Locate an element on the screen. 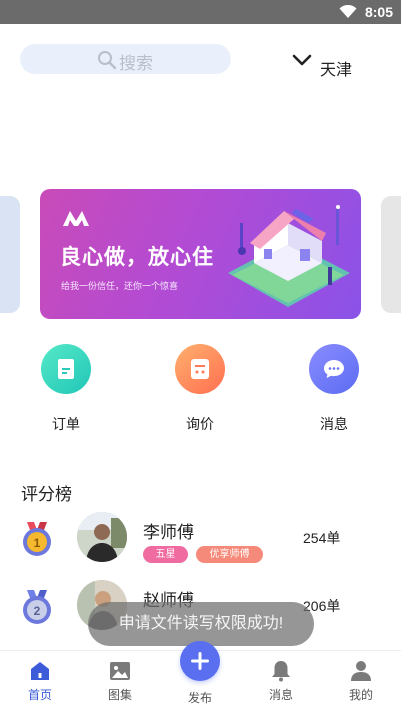 The height and width of the screenshot is (710, 401). order-shortcut: 订单 is located at coordinates (66, 388).